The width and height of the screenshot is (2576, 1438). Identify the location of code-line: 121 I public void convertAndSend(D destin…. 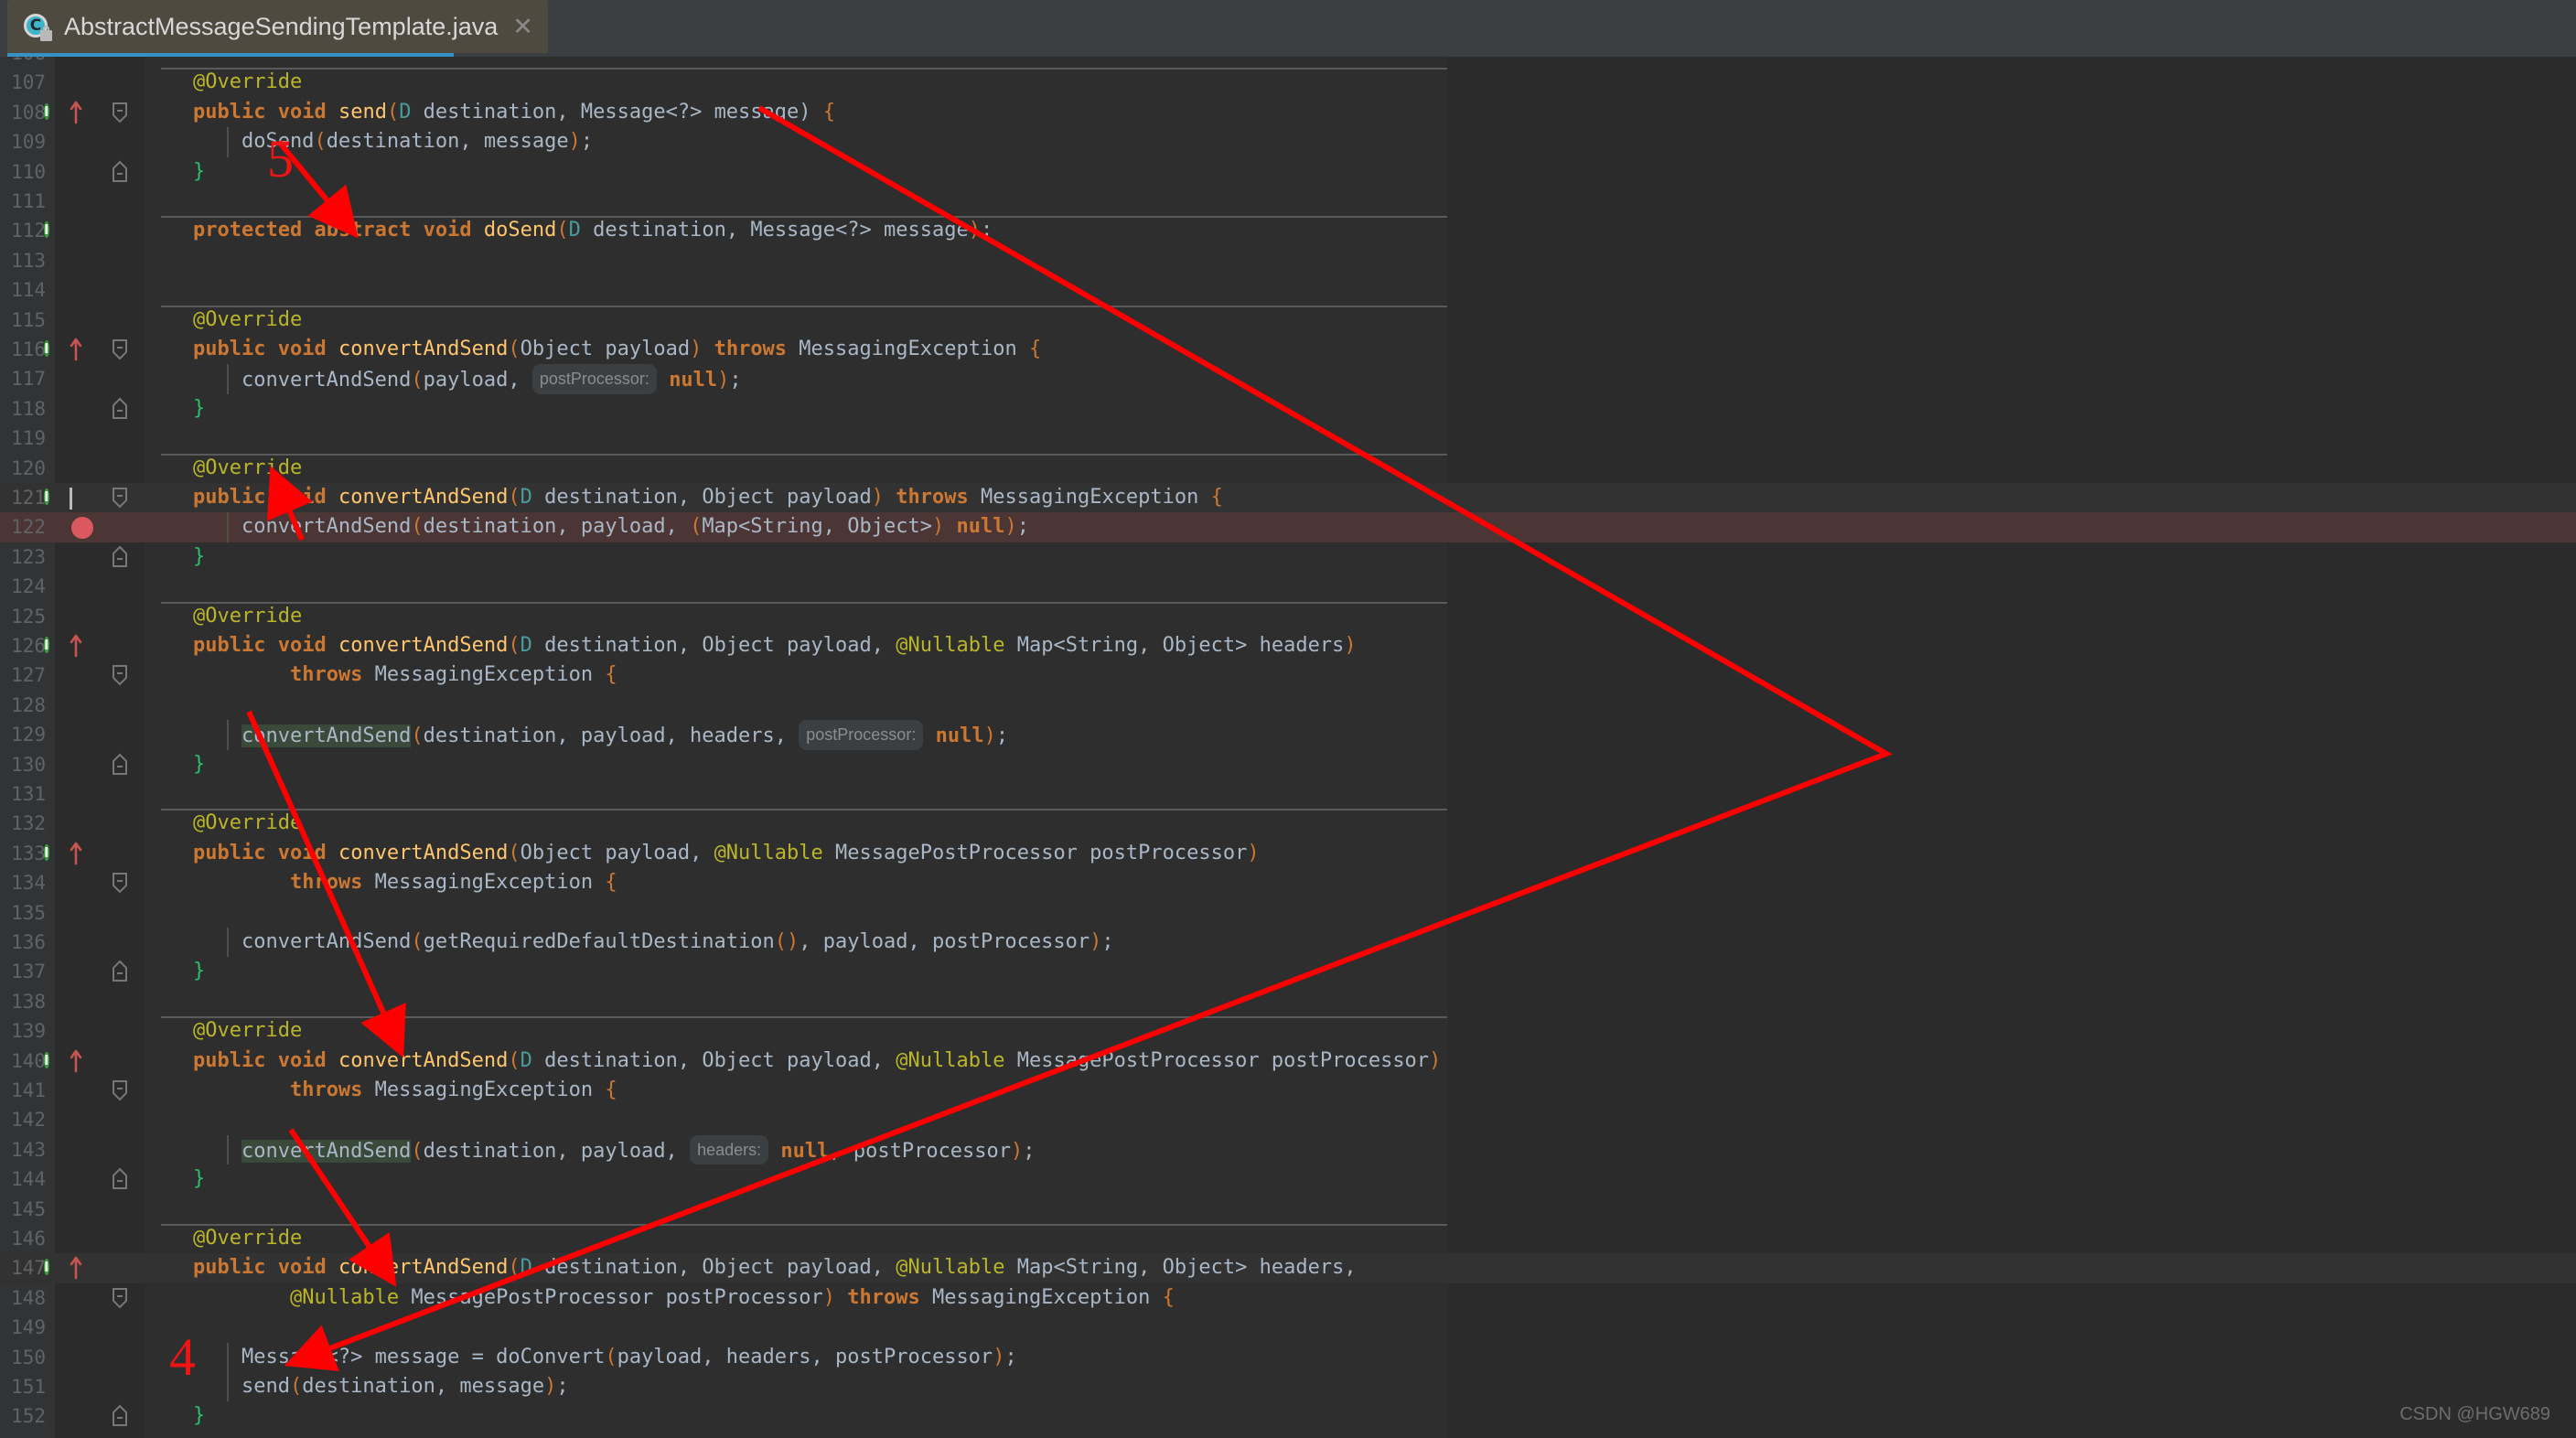
(1288, 498).